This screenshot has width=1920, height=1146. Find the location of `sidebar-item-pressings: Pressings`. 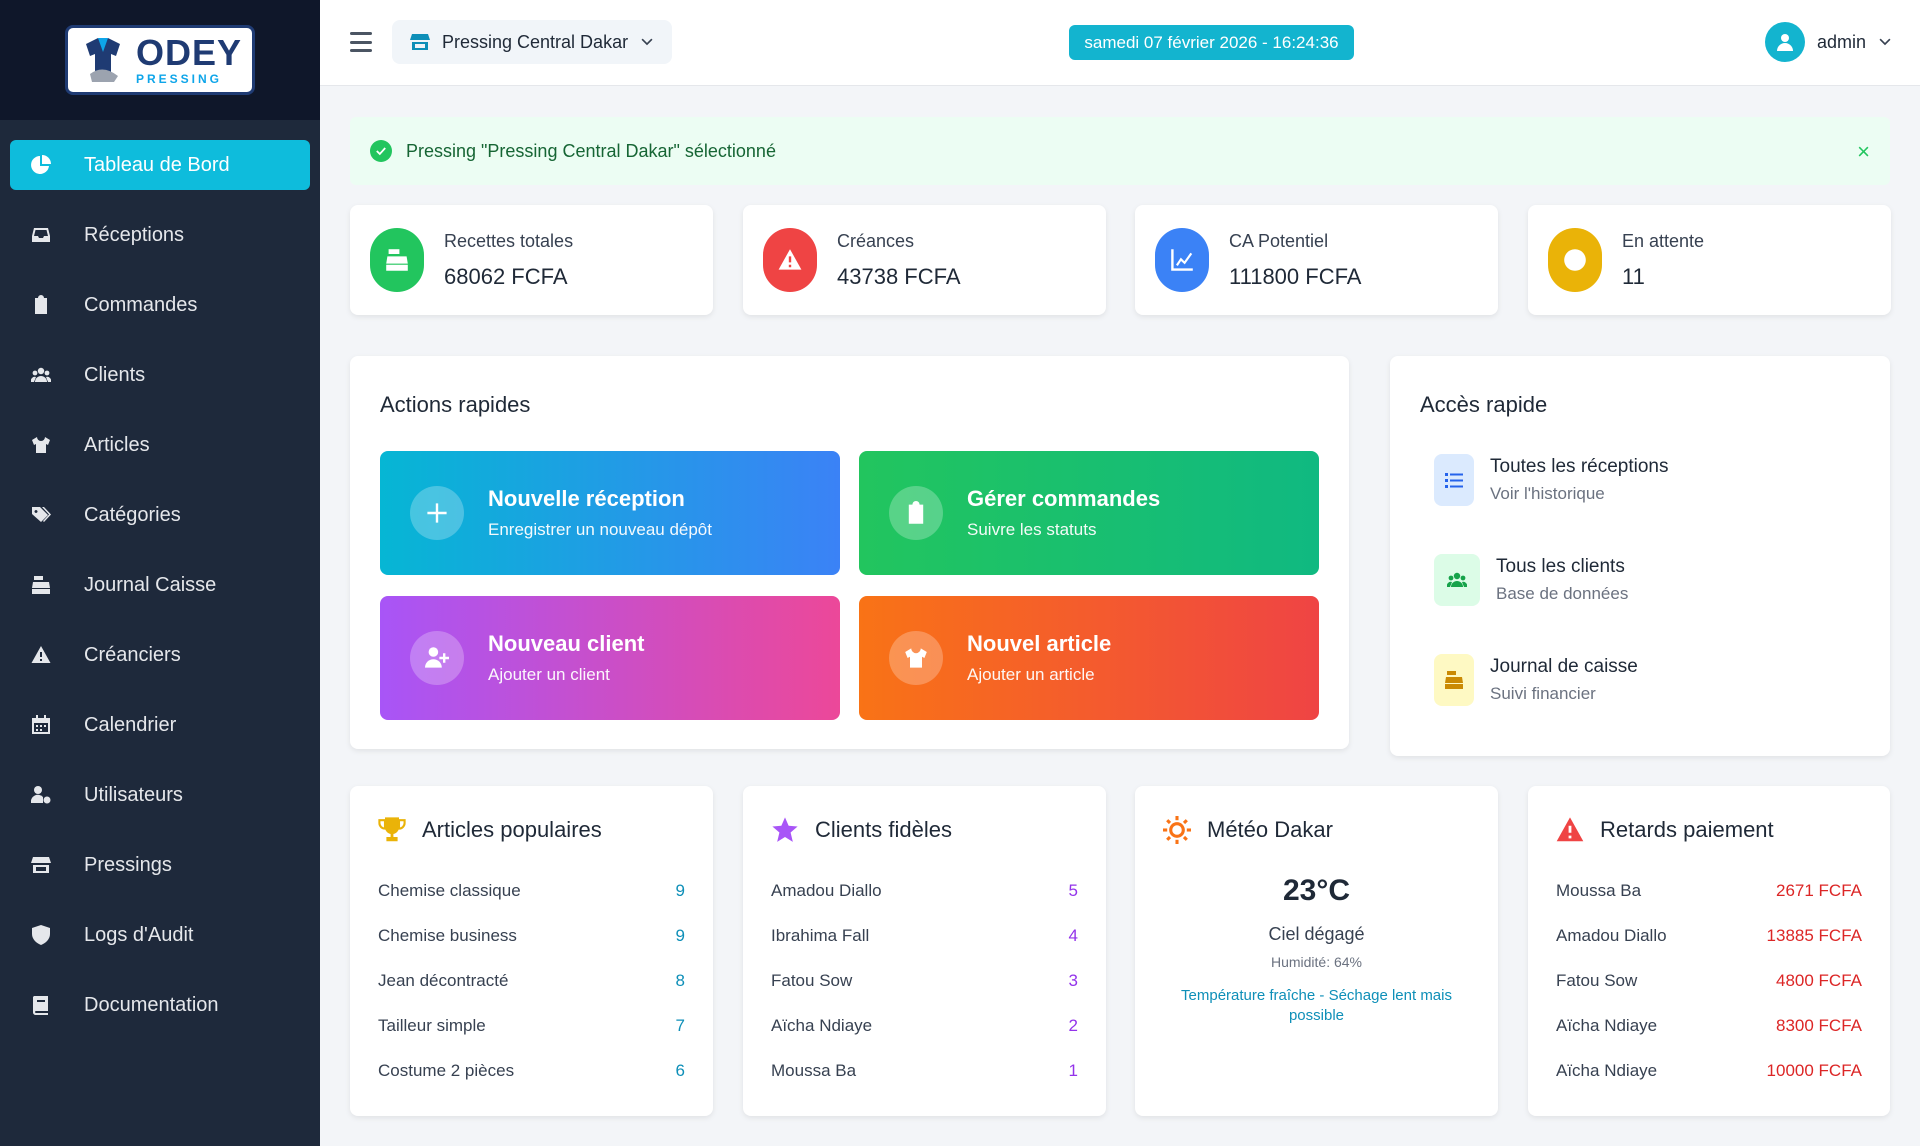

sidebar-item-pressings: Pressings is located at coordinates (160, 865).